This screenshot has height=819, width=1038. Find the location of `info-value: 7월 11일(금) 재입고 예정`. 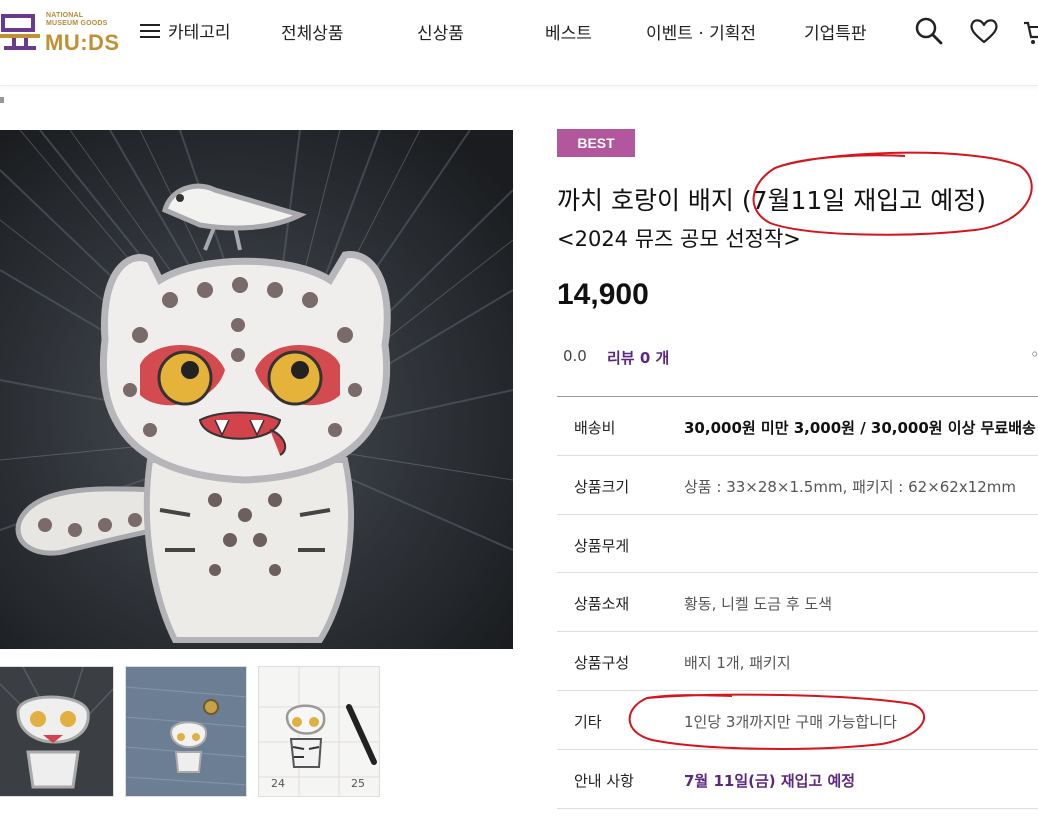

info-value: 7월 11일(금) 재입고 예정 is located at coordinates (770, 780).